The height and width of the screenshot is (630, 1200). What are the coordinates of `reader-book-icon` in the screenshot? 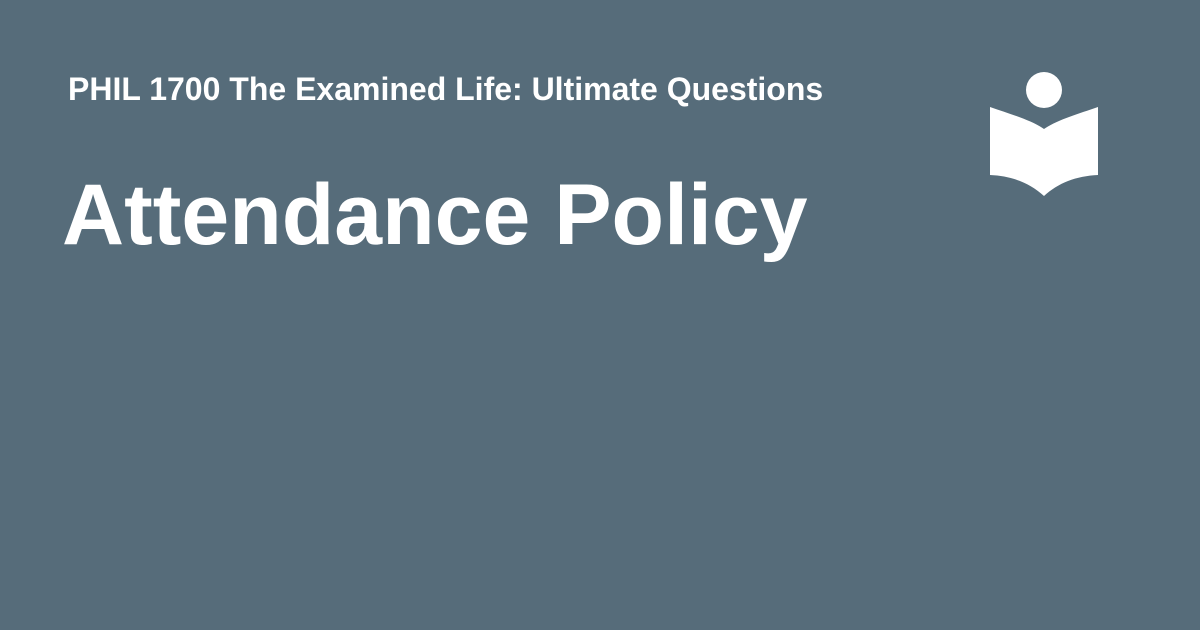 It's located at (1044, 134).